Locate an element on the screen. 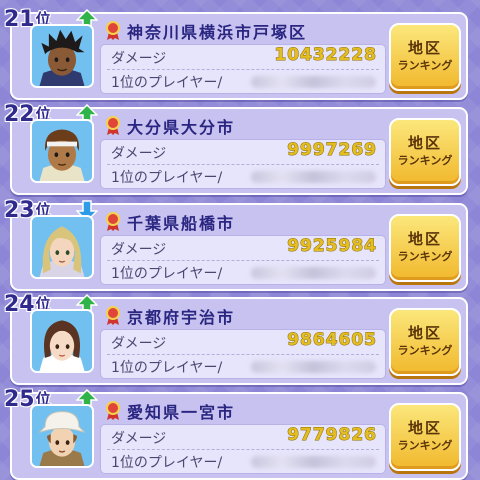 This screenshot has width=480, height=480. city-name: 大分県大分市 is located at coordinates (181, 127).